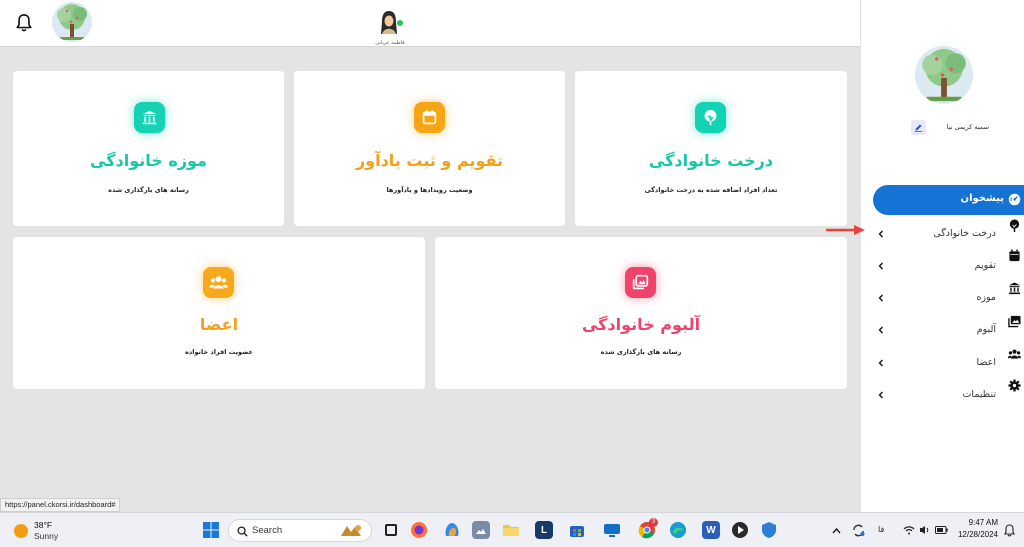 The image size is (1024, 547). I want to click on members-card: اعضا عضویت افراد خانواده, so click(219, 313).